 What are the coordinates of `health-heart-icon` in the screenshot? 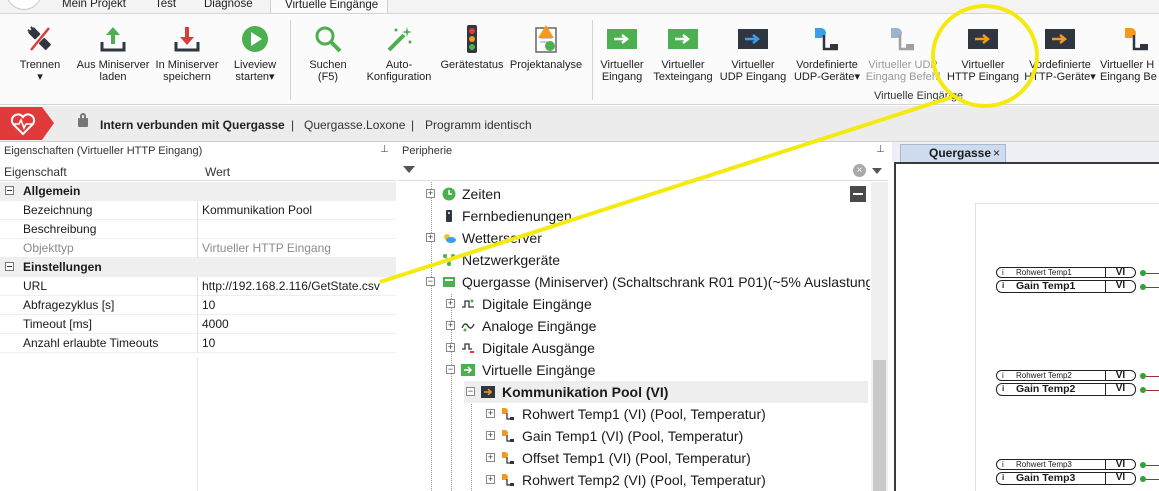 It's located at (27, 123).